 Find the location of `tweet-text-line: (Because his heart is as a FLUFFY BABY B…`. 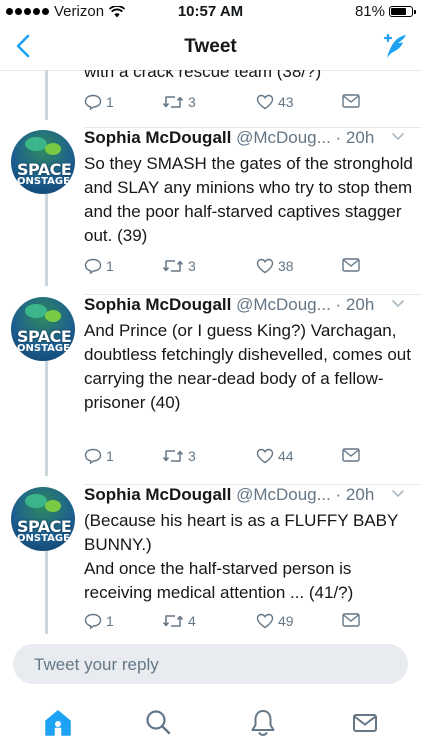

tweet-text-line: (Because his heart is as a FLUFFY BABY B… is located at coordinates (241, 532).